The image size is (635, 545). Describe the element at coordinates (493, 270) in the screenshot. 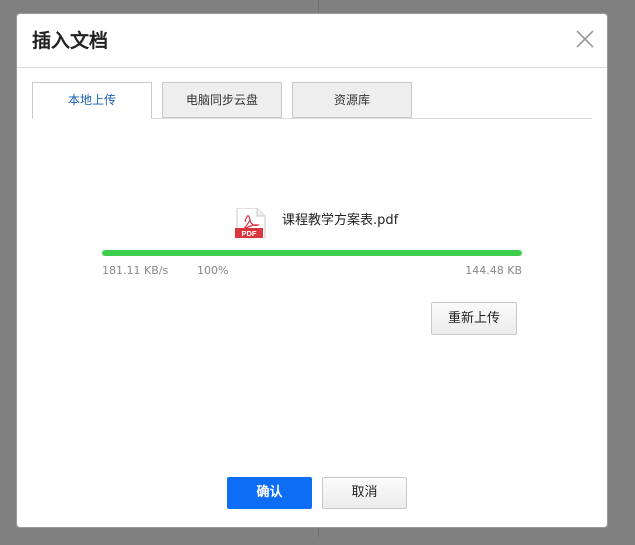

I see `file-size: 144.48 KB` at that location.